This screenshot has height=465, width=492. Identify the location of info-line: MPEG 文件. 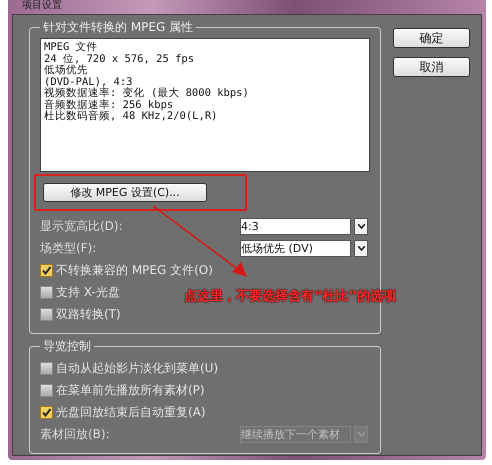
(71, 48).